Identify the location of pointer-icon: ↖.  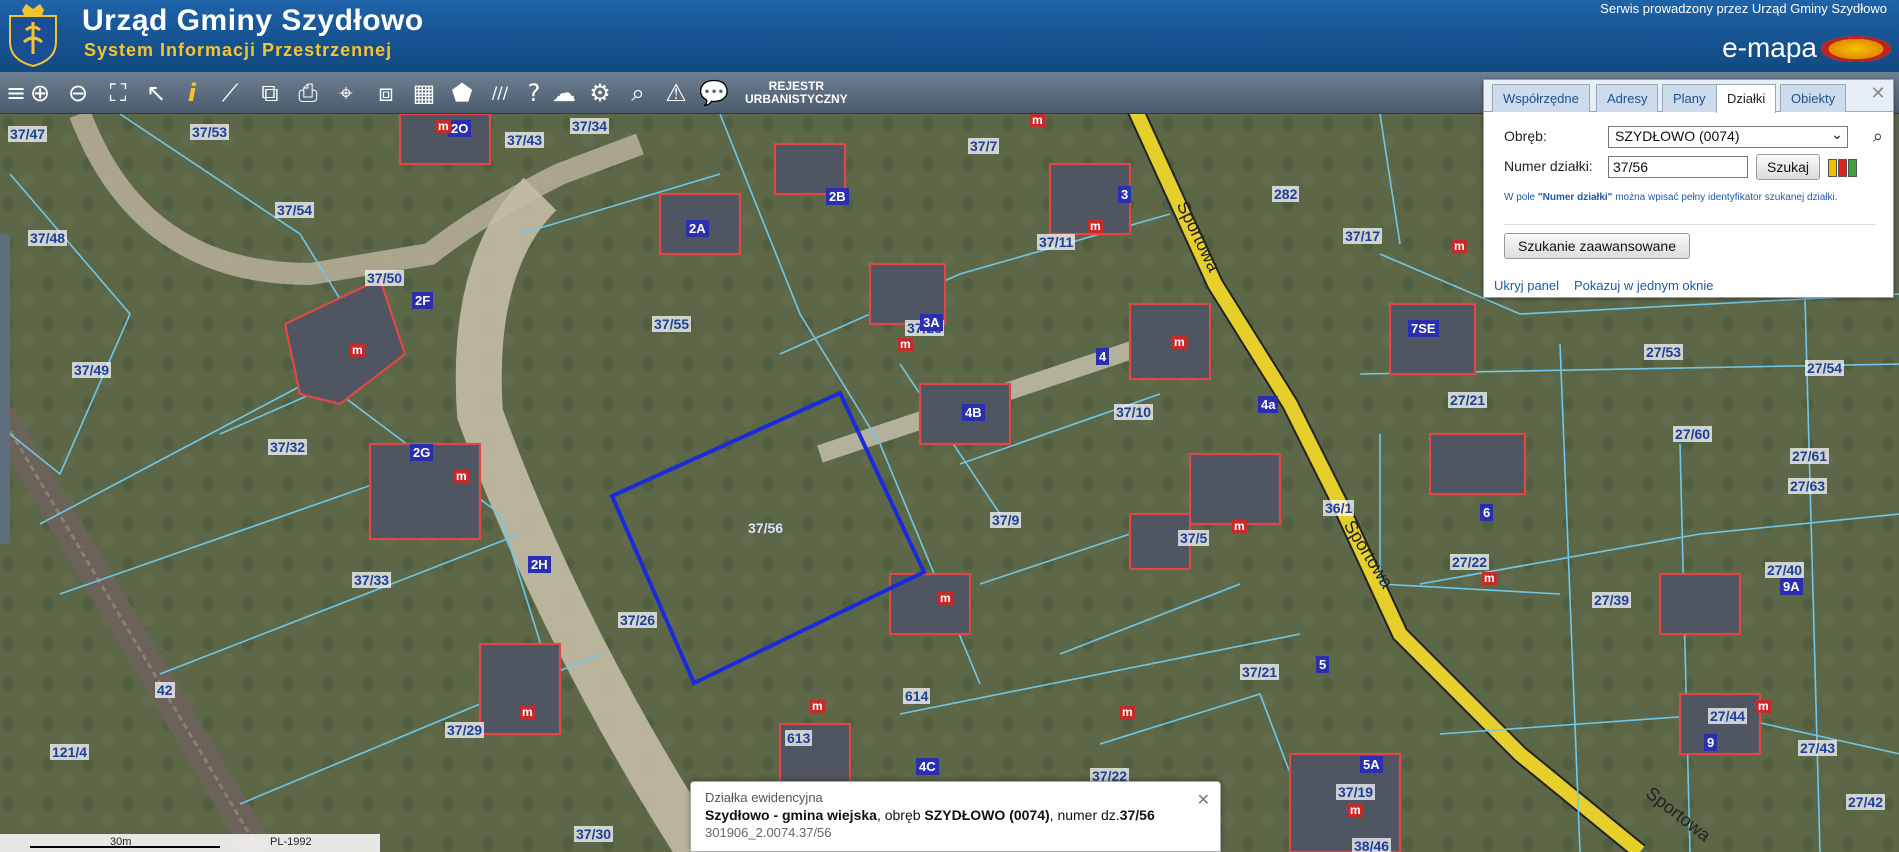
(156, 93).